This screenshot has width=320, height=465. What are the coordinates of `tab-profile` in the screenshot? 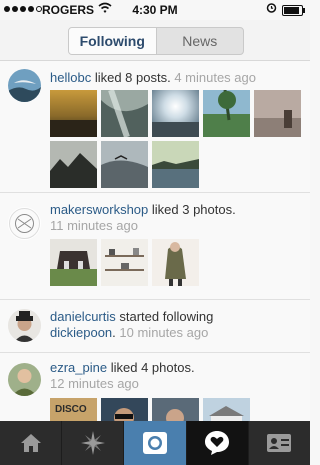 It's located at (279, 443).